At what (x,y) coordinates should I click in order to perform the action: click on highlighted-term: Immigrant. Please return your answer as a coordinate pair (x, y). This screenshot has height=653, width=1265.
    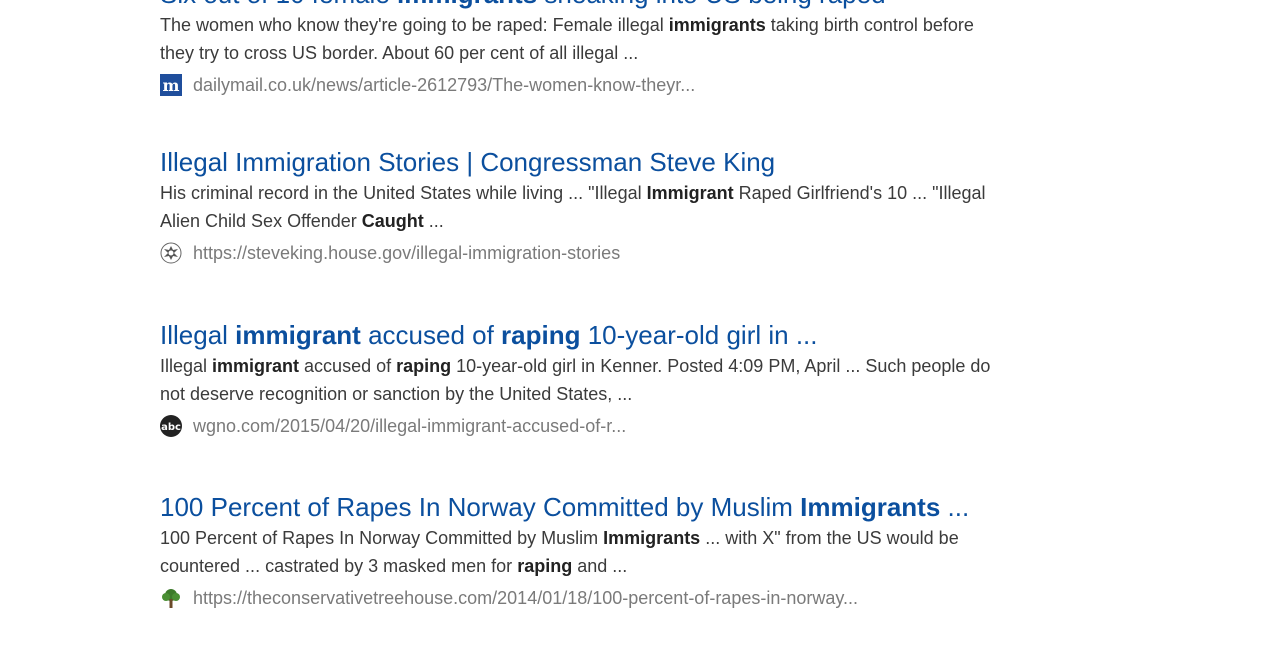
    Looking at the image, I should click on (690, 193).